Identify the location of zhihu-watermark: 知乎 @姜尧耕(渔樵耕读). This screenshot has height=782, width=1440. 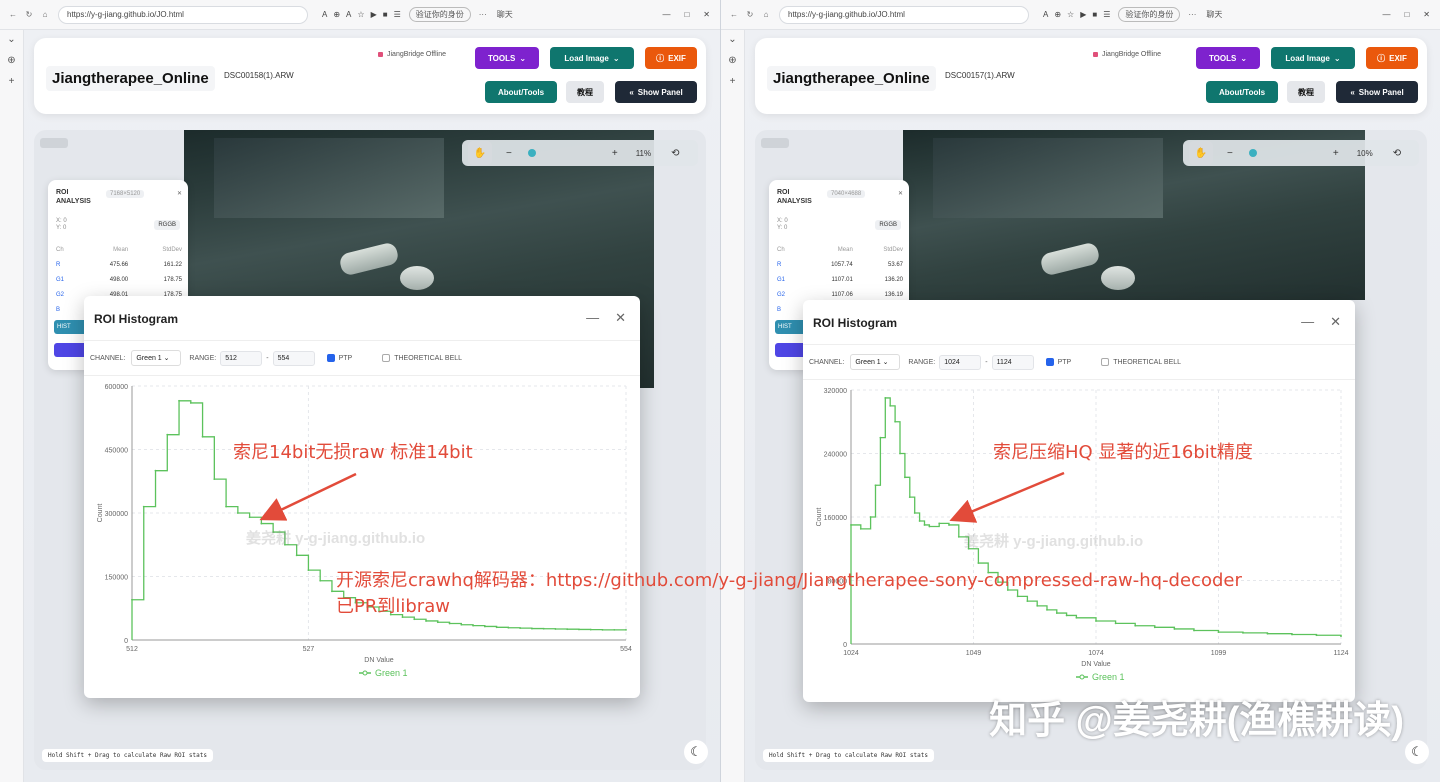
(1196, 721).